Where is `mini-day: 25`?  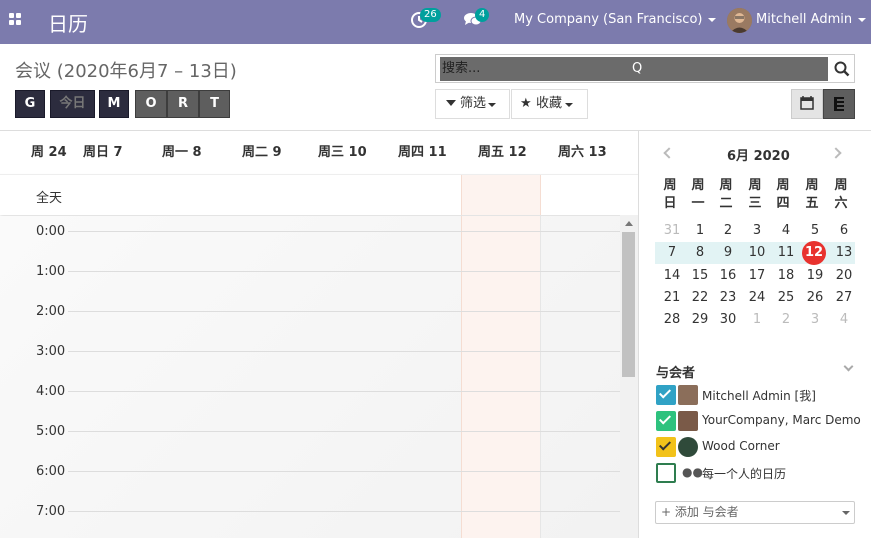
mini-day: 25 is located at coordinates (786, 298).